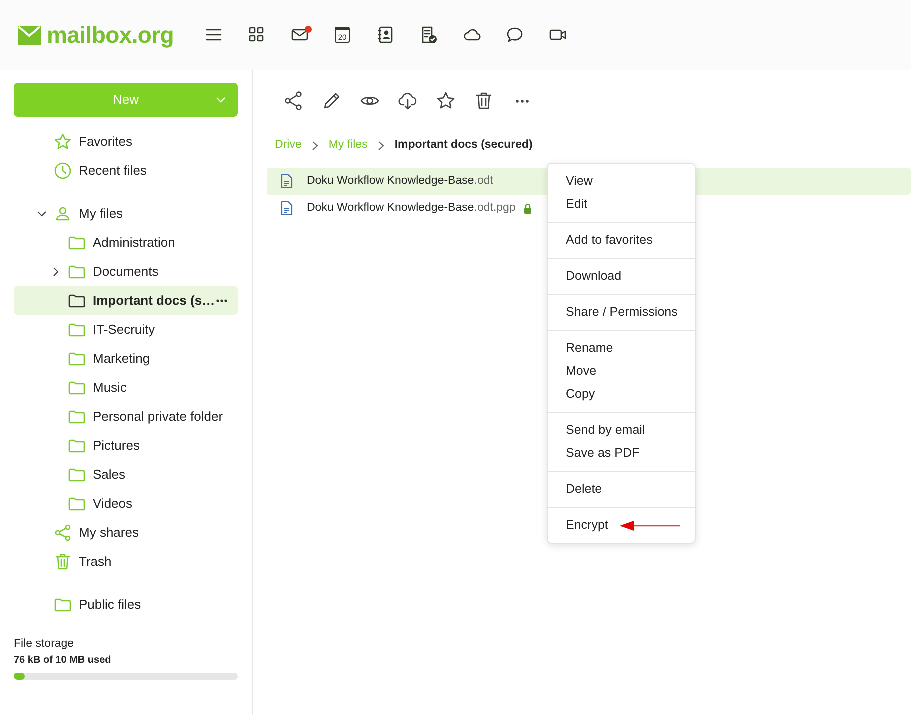 The image size is (911, 715). What do you see at coordinates (126, 387) in the screenshot?
I see `sidebar-item: Music` at bounding box center [126, 387].